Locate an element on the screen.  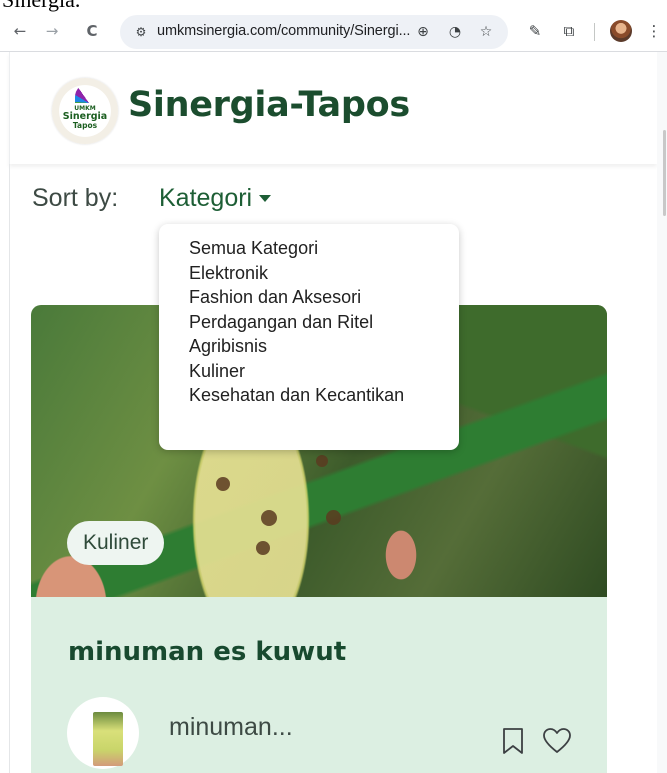
zoom-icon: ⊕ is located at coordinates (423, 32).